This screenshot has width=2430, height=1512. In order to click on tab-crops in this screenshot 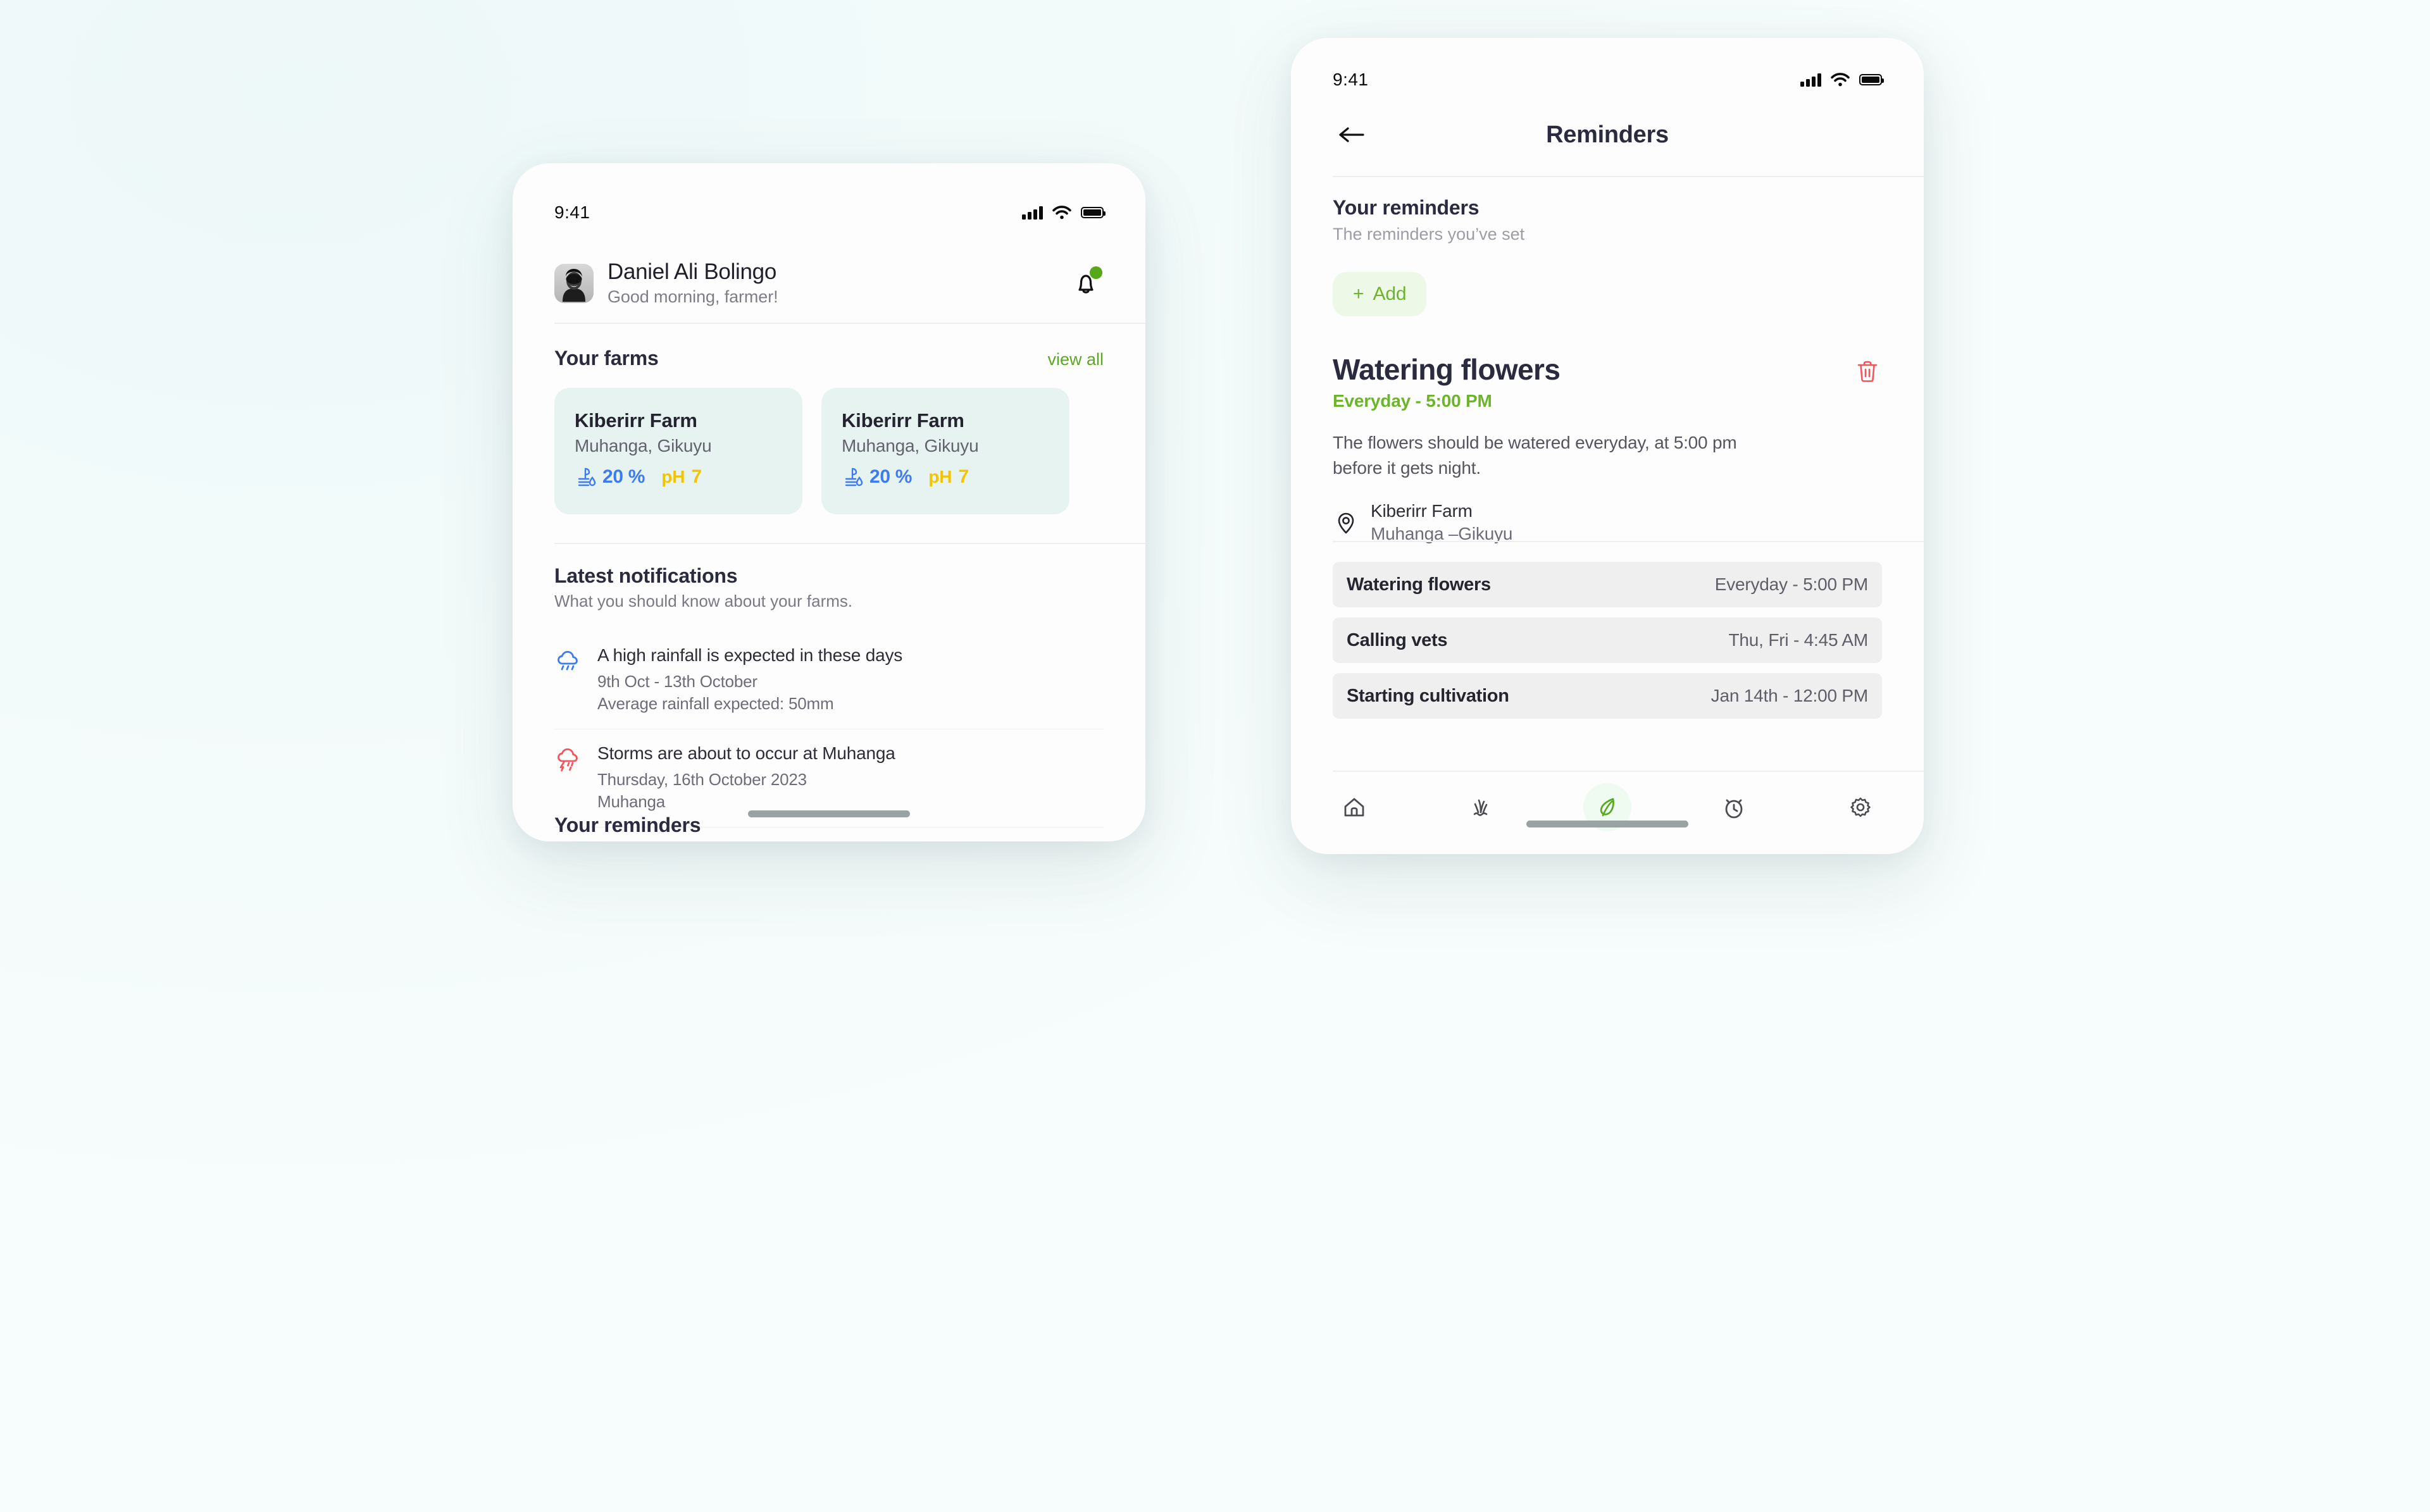, I will do `click(1481, 807)`.